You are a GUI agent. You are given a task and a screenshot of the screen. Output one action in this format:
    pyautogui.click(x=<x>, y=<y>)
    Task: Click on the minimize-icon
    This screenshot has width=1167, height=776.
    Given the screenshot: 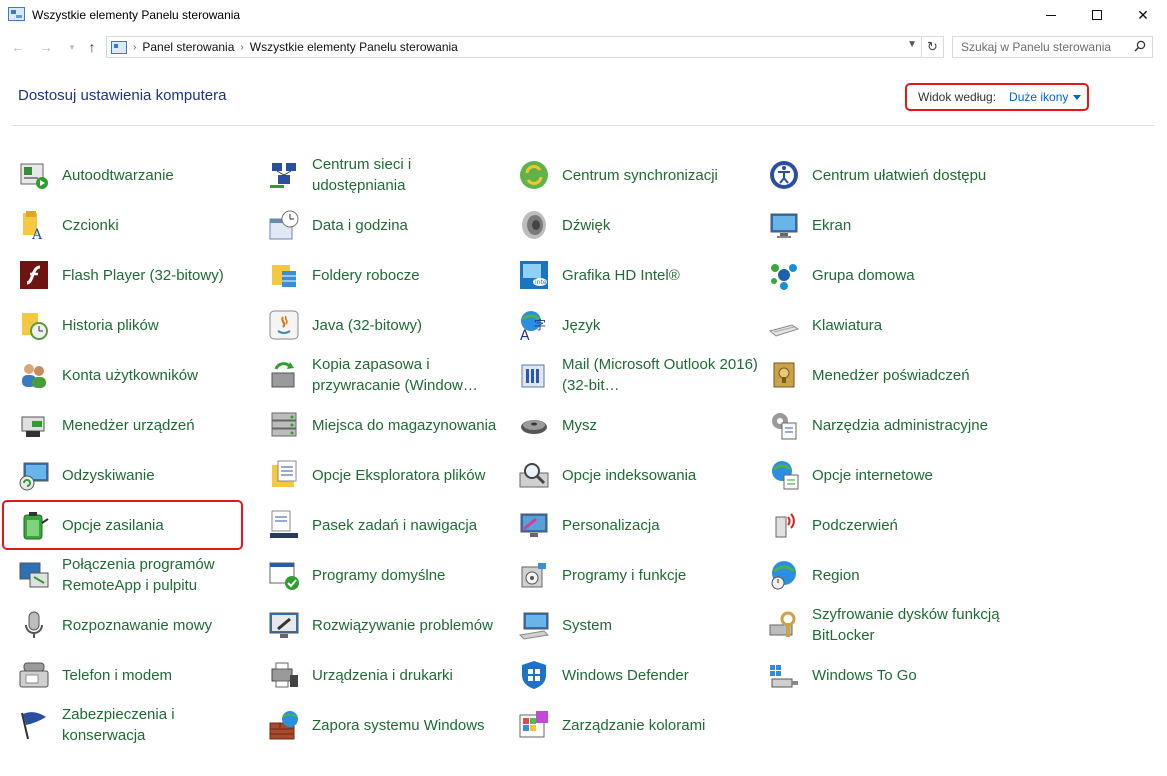 What is the action you would take?
    pyautogui.click(x=1051, y=15)
    